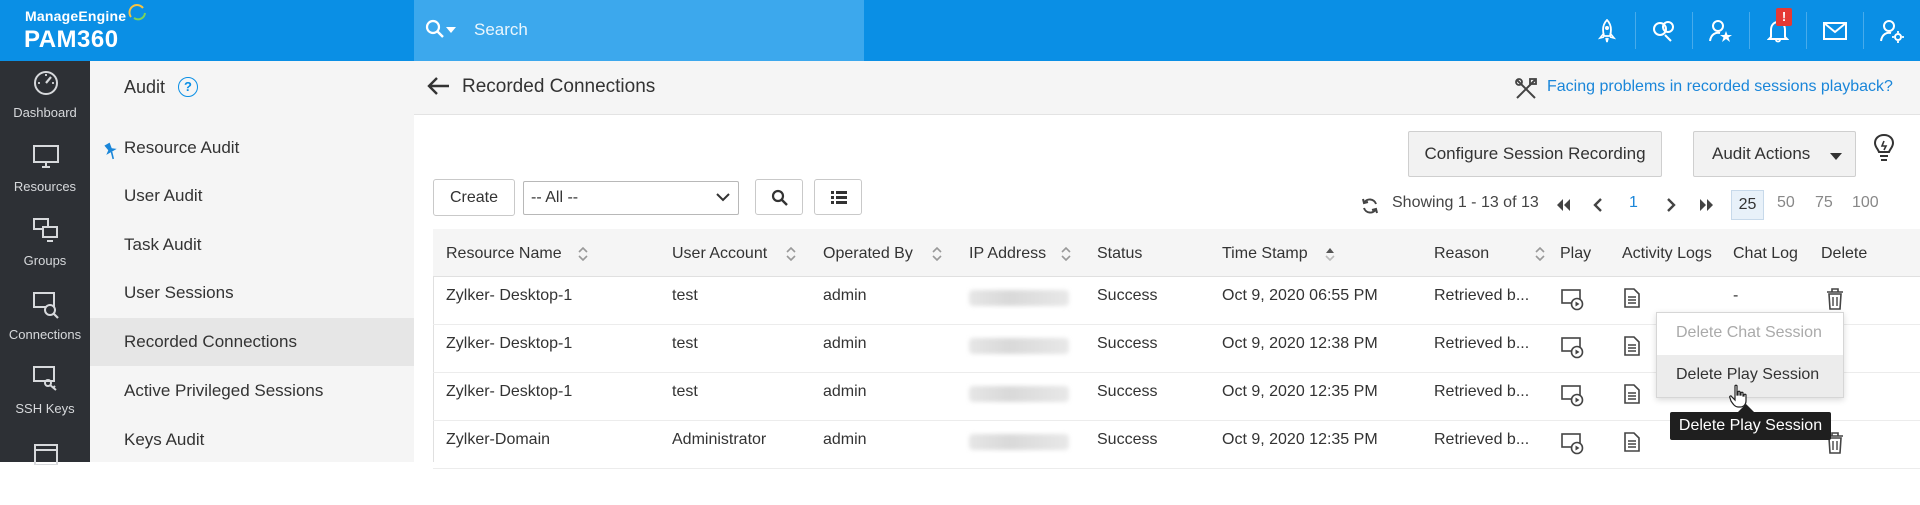 The width and height of the screenshot is (1920, 505). What do you see at coordinates (1721, 30) in the screenshot?
I see `user-star-icon` at bounding box center [1721, 30].